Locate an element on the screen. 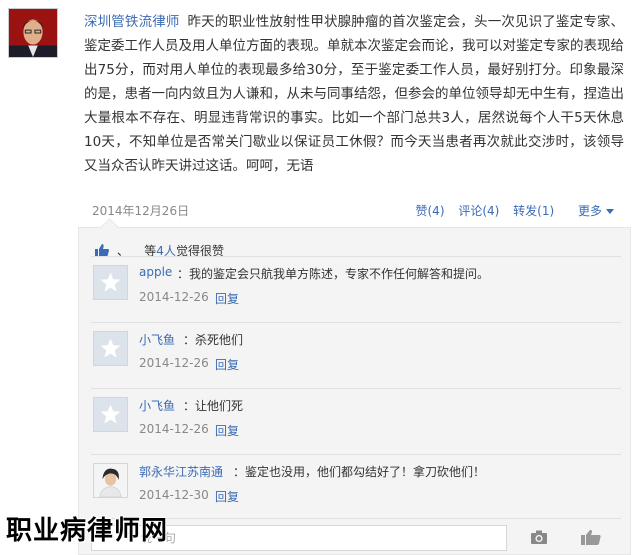 The width and height of the screenshot is (636, 555). post-date: 2014年12月26日 is located at coordinates (141, 211).